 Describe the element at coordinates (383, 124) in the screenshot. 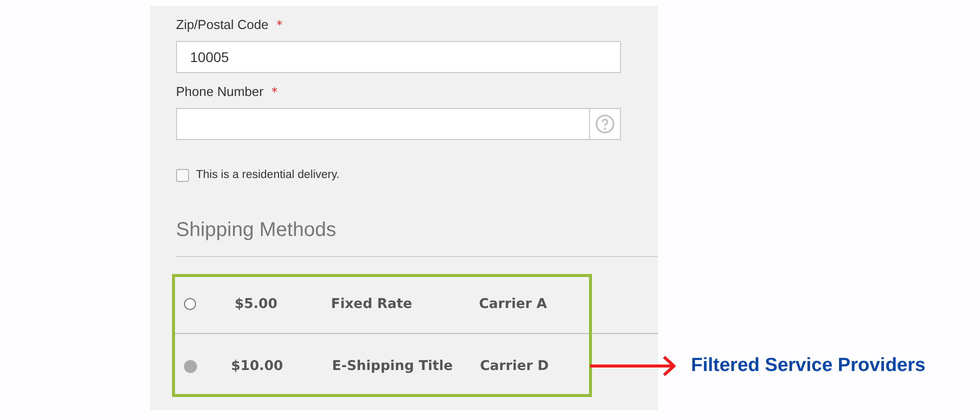

I see `input-field` at that location.